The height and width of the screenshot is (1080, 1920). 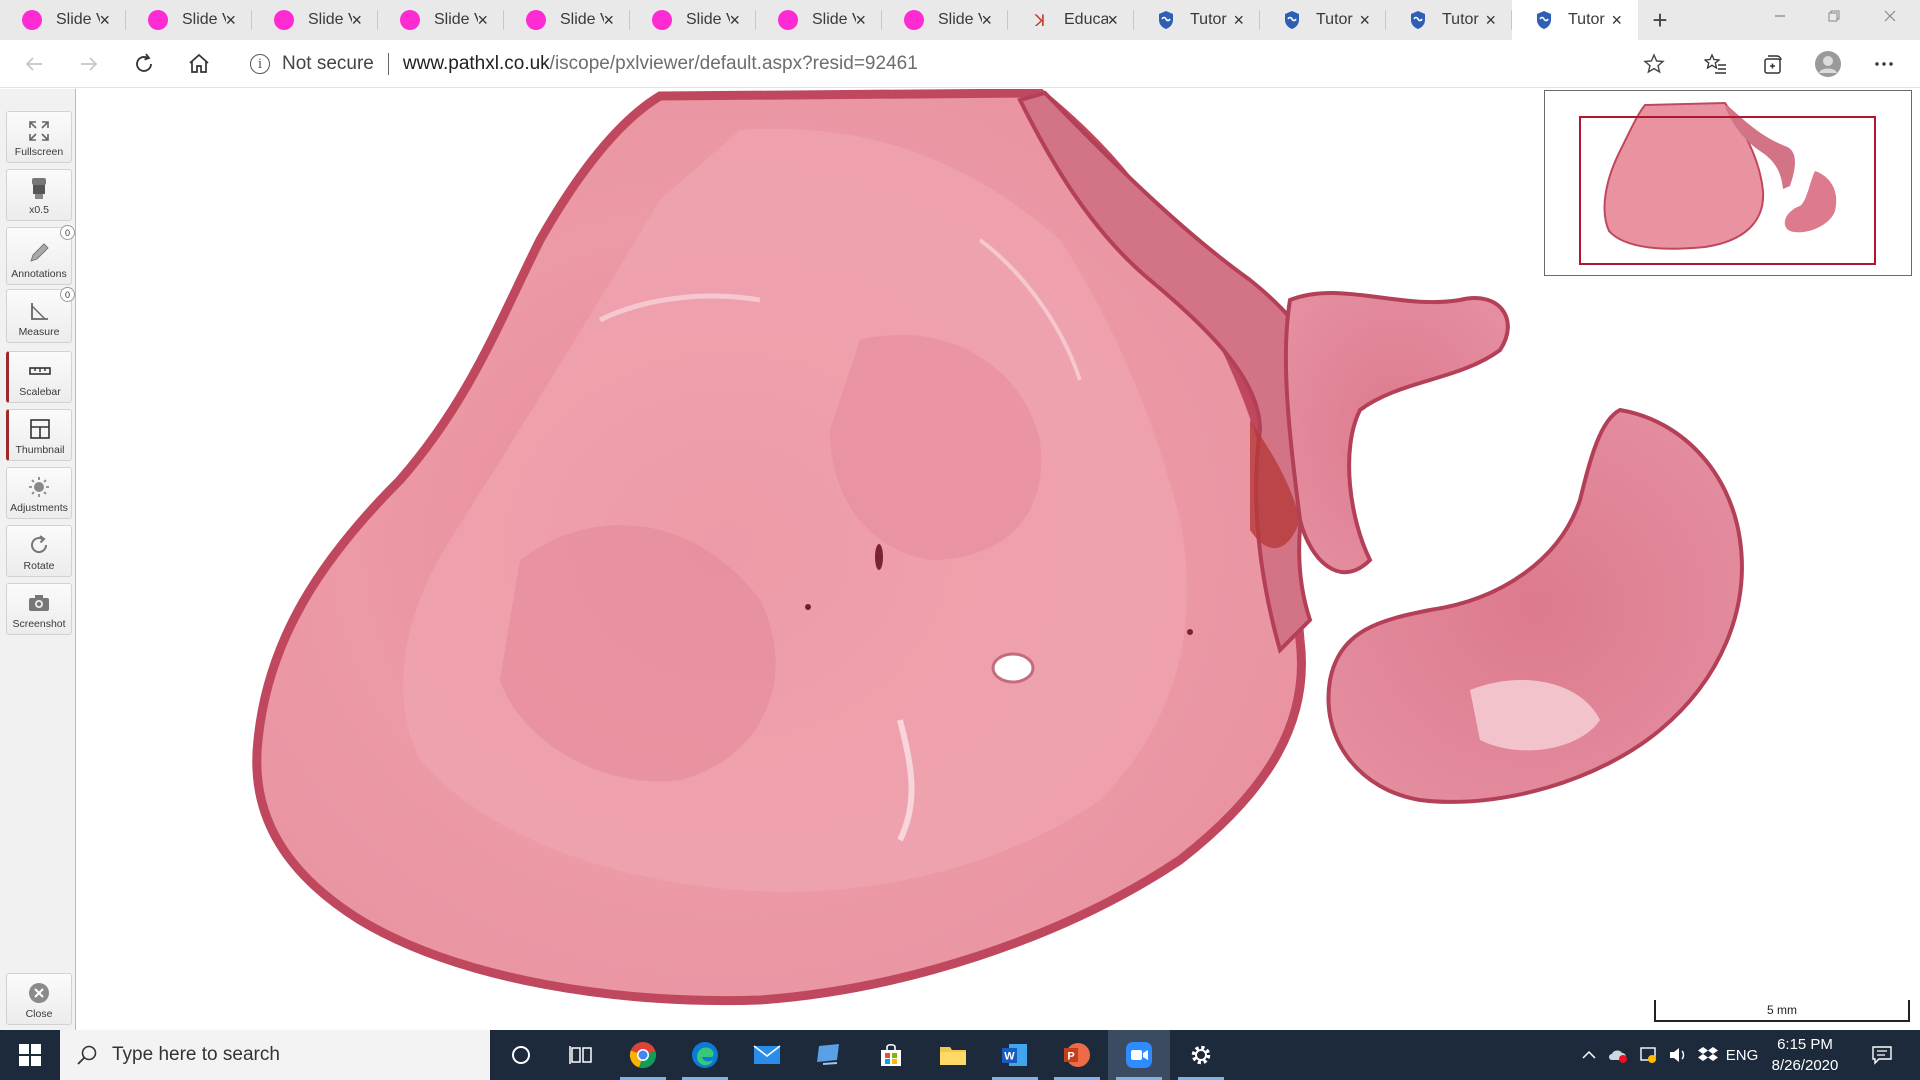 What do you see at coordinates (1040, 20) in the screenshot?
I see `education-icon: ꓘ` at bounding box center [1040, 20].